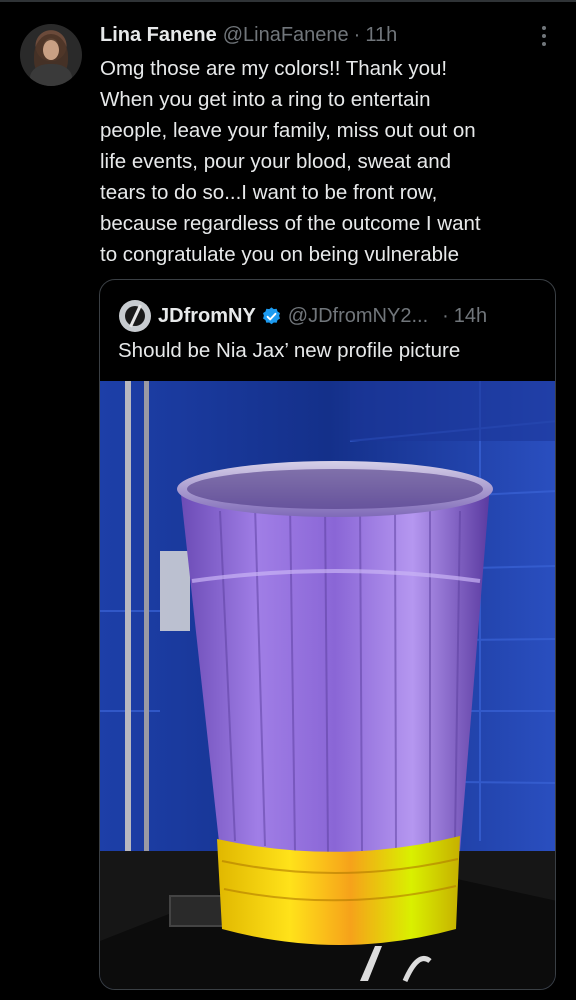 Image resolution: width=576 pixels, height=1000 pixels. I want to click on author-name: Lina Fanene, so click(158, 35).